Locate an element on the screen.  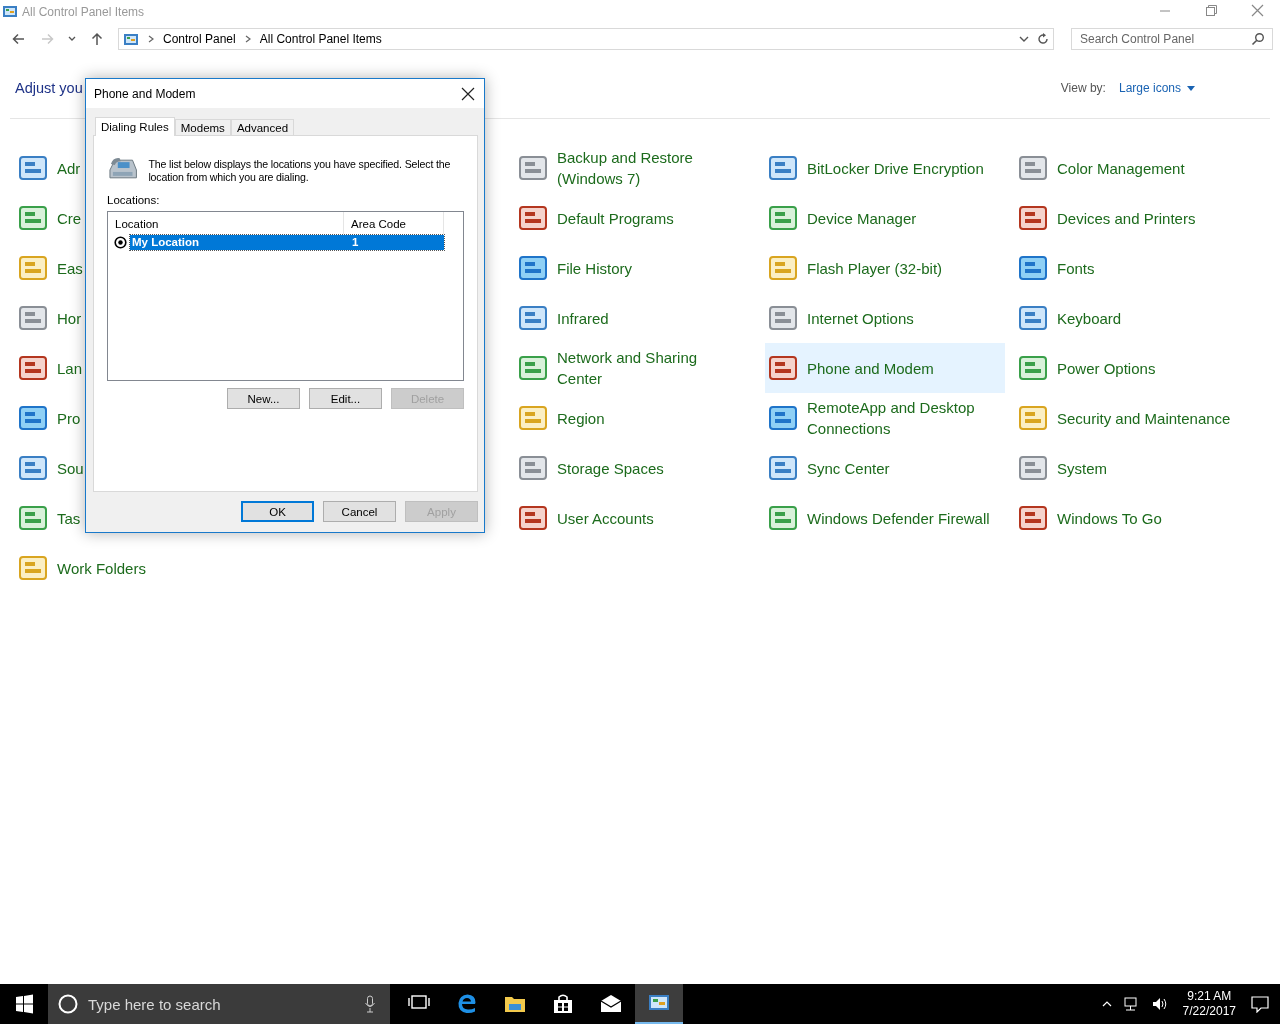
date-text: 7/22/2017 is located at coordinates (1209, 1011).